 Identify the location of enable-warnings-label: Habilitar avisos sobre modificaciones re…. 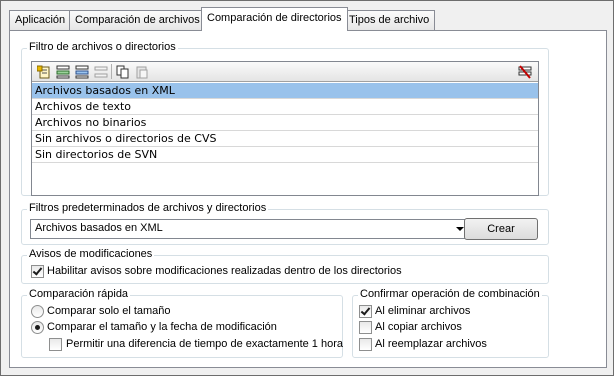
(224, 271).